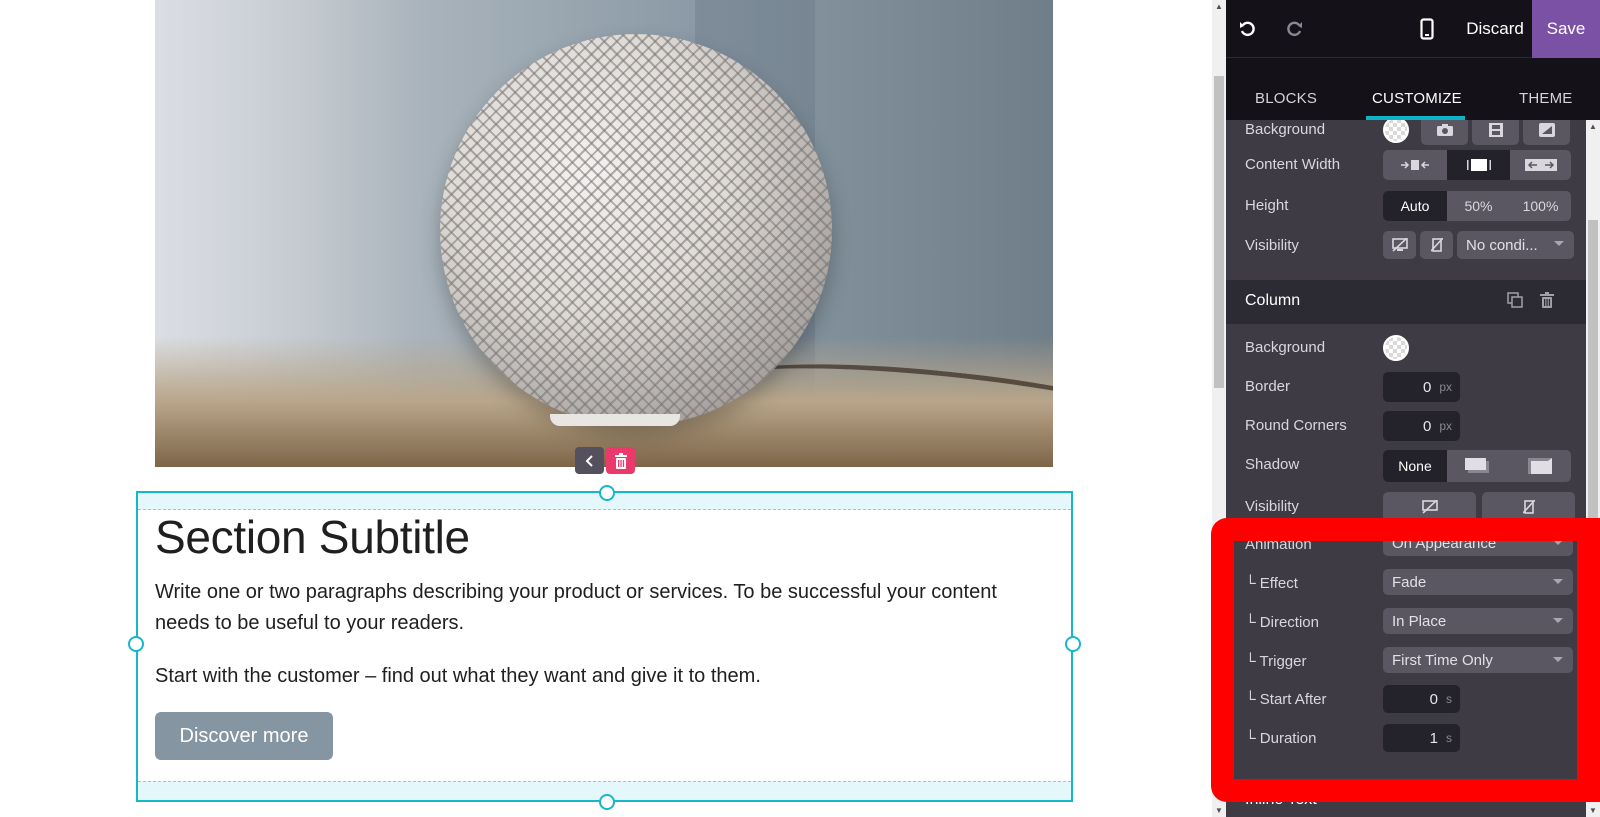 The width and height of the screenshot is (1600, 817). Describe the element at coordinates (1396, 131) in the screenshot. I see `background-color-swatch` at that location.